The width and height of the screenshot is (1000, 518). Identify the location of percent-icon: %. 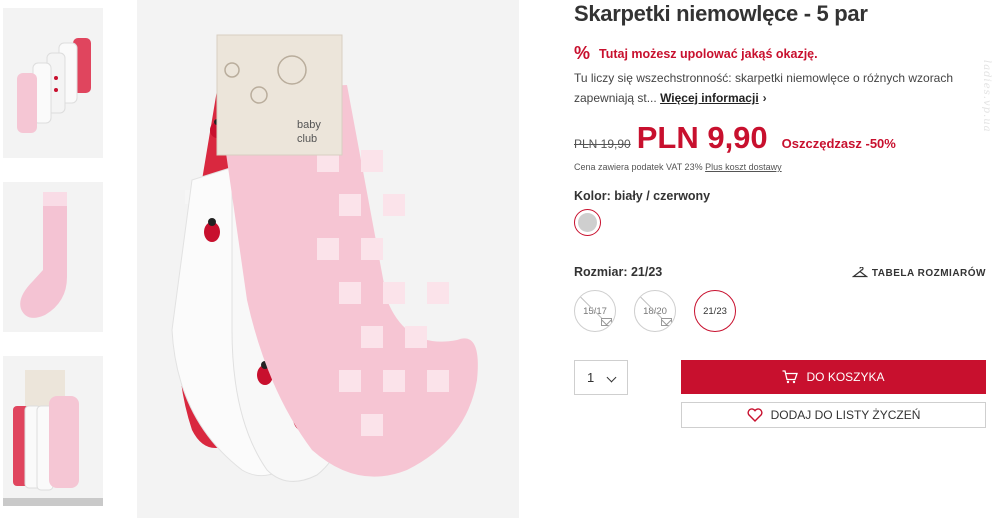
(582, 53).